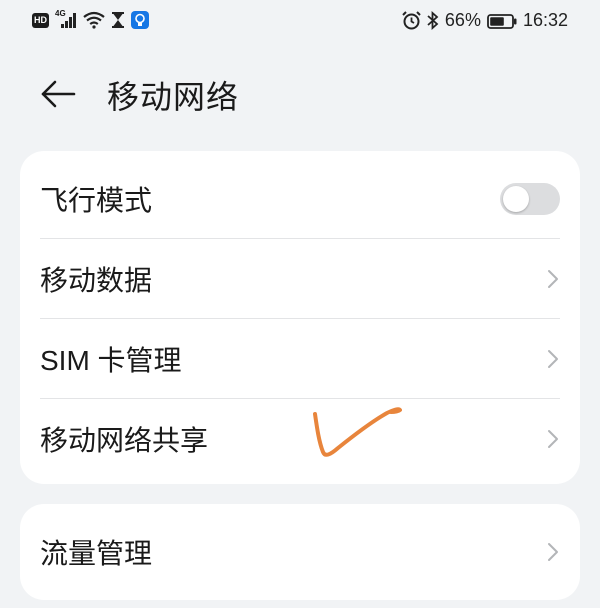  I want to click on signal-icon: 4G, so click(66, 19).